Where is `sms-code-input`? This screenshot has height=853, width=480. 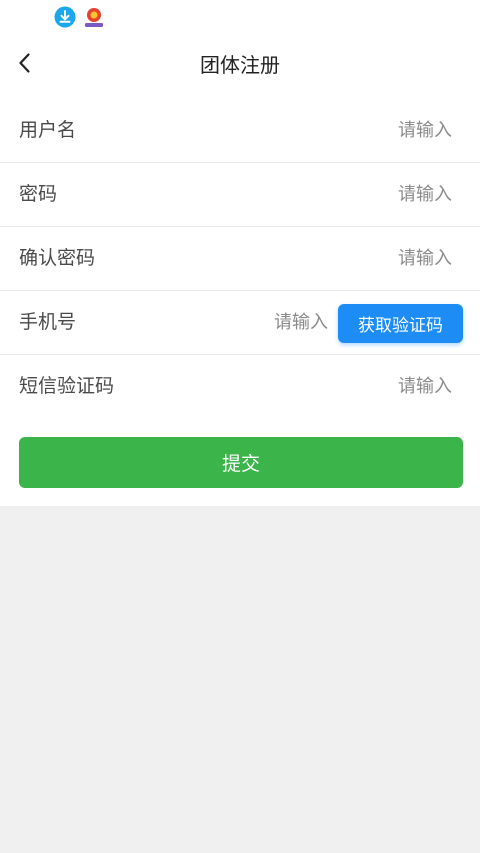
sms-code-input is located at coordinates (377, 386).